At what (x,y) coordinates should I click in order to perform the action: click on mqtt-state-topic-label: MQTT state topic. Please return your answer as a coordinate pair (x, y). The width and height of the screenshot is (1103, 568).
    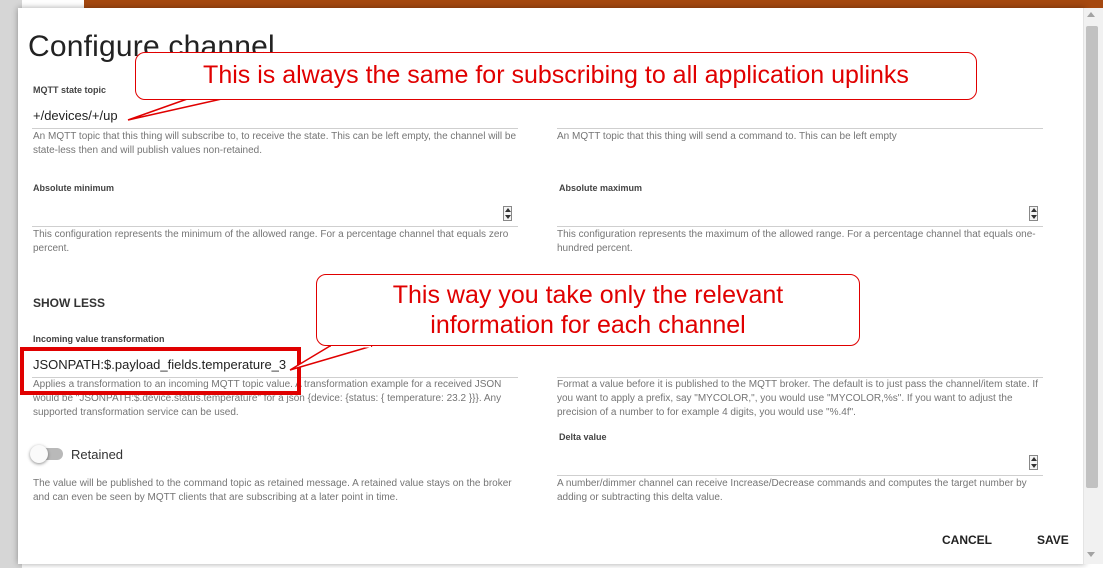
    Looking at the image, I should click on (70, 90).